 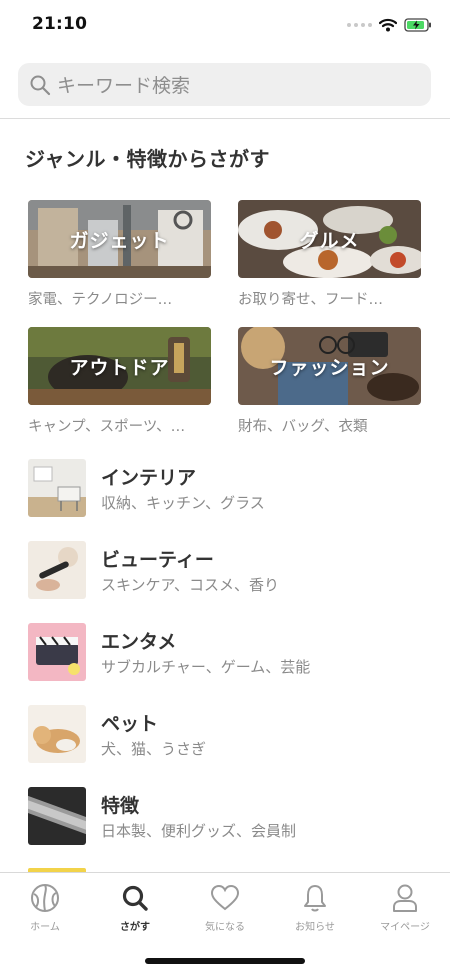 I want to click on row-sub: スキンケア、コスメ、香り, so click(x=190, y=585).